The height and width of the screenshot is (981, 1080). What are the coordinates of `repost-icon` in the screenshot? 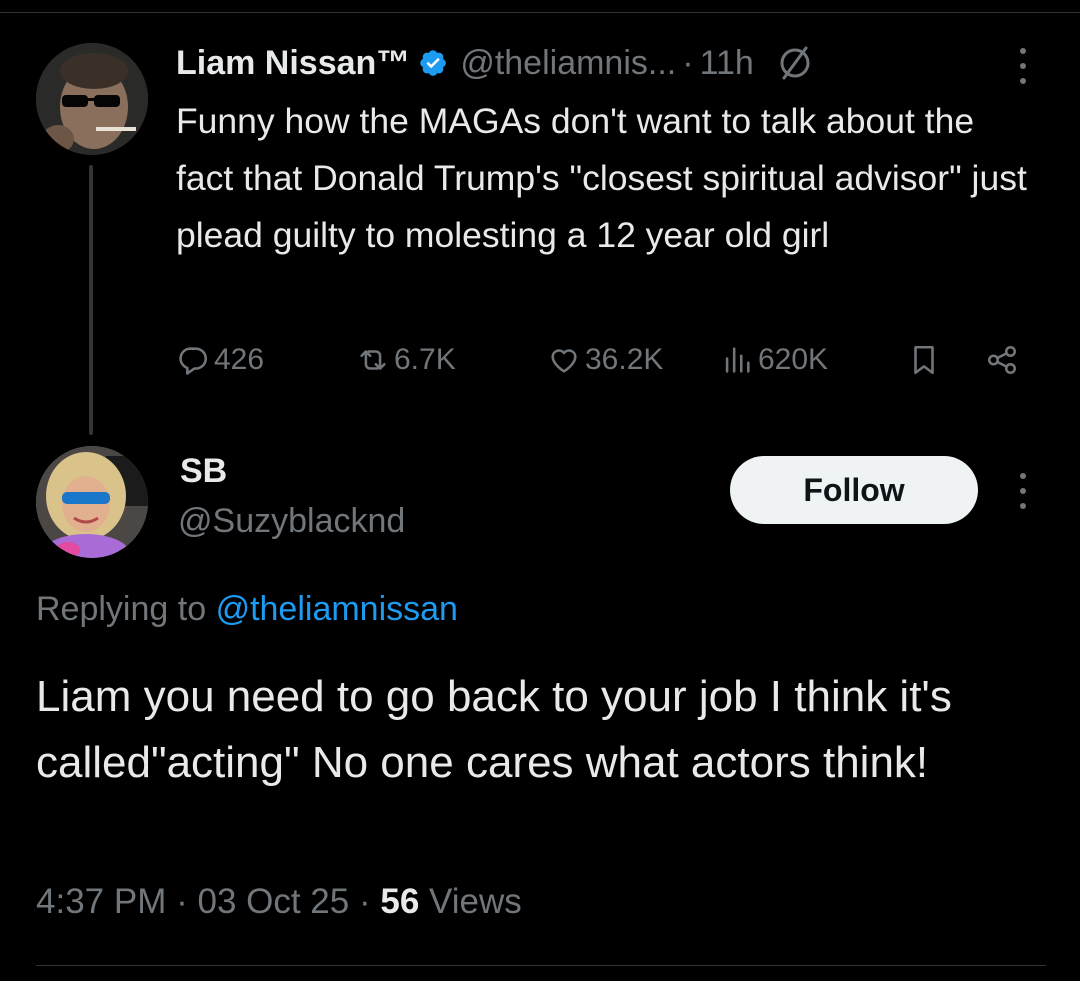 It's located at (373, 360).